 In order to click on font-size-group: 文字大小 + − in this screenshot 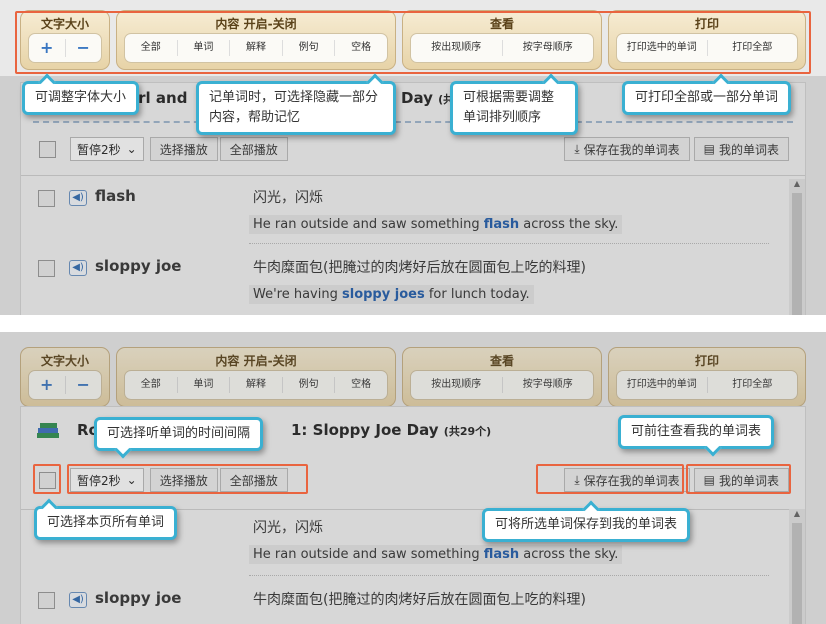, I will do `click(65, 377)`.